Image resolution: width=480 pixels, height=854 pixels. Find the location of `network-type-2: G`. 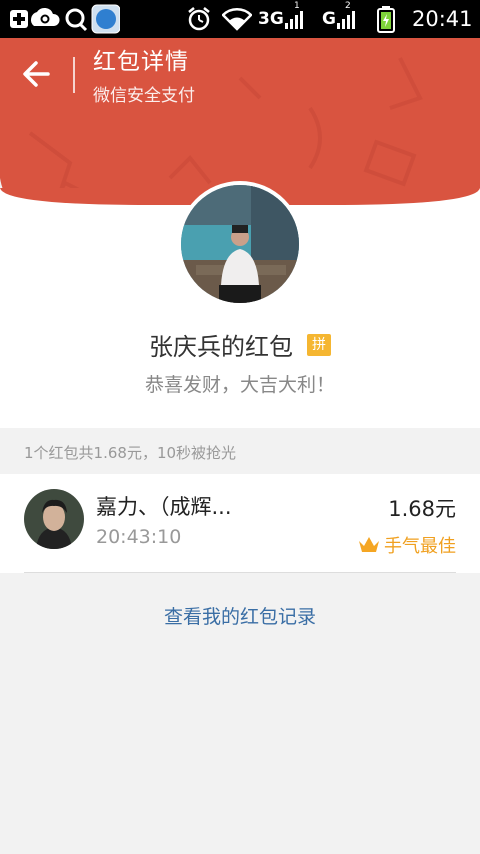

network-type-2: G is located at coordinates (329, 19).